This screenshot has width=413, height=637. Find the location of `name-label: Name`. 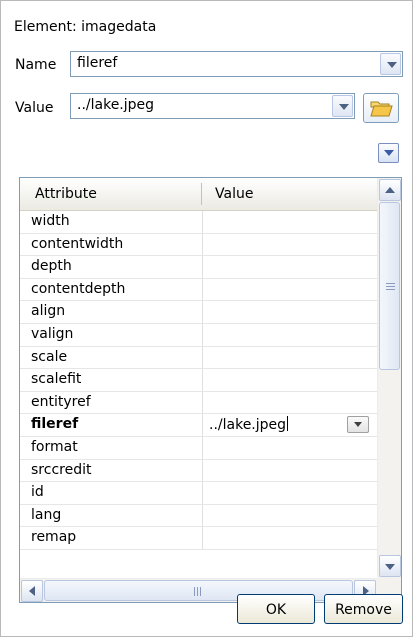

name-label: Name is located at coordinates (36, 65).